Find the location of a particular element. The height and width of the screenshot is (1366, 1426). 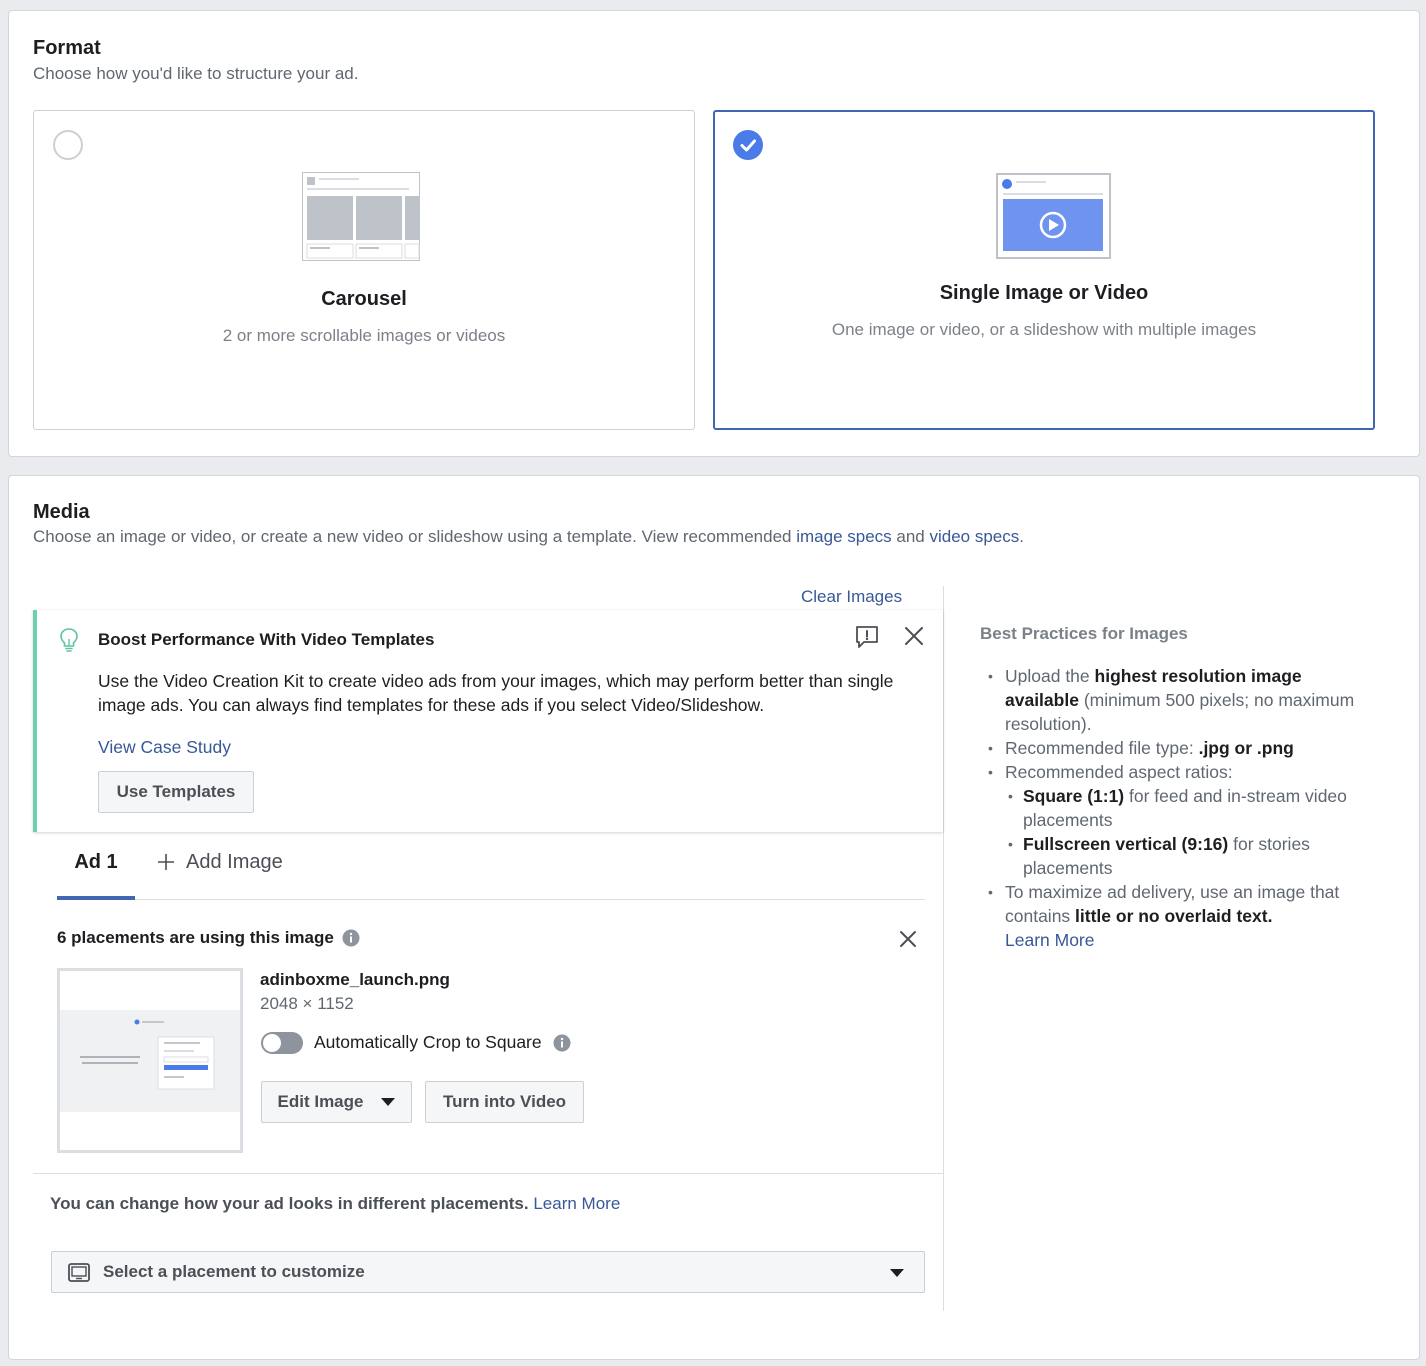

add-image-label: Add Image is located at coordinates (234, 862).